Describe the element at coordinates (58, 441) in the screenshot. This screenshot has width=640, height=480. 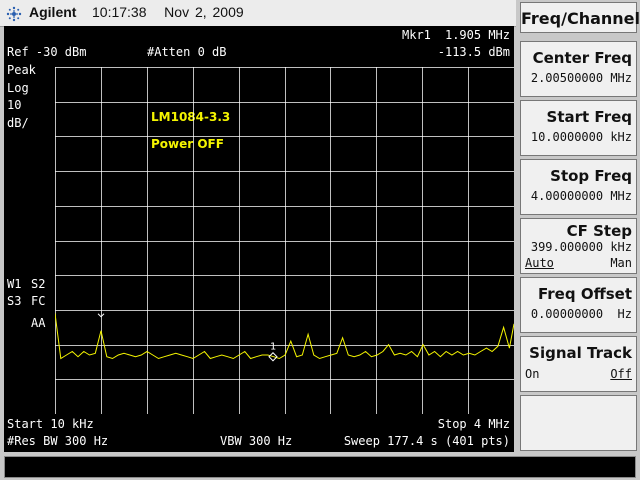
I see `resolution-bandwidth: #Res BW 300 Hz` at that location.